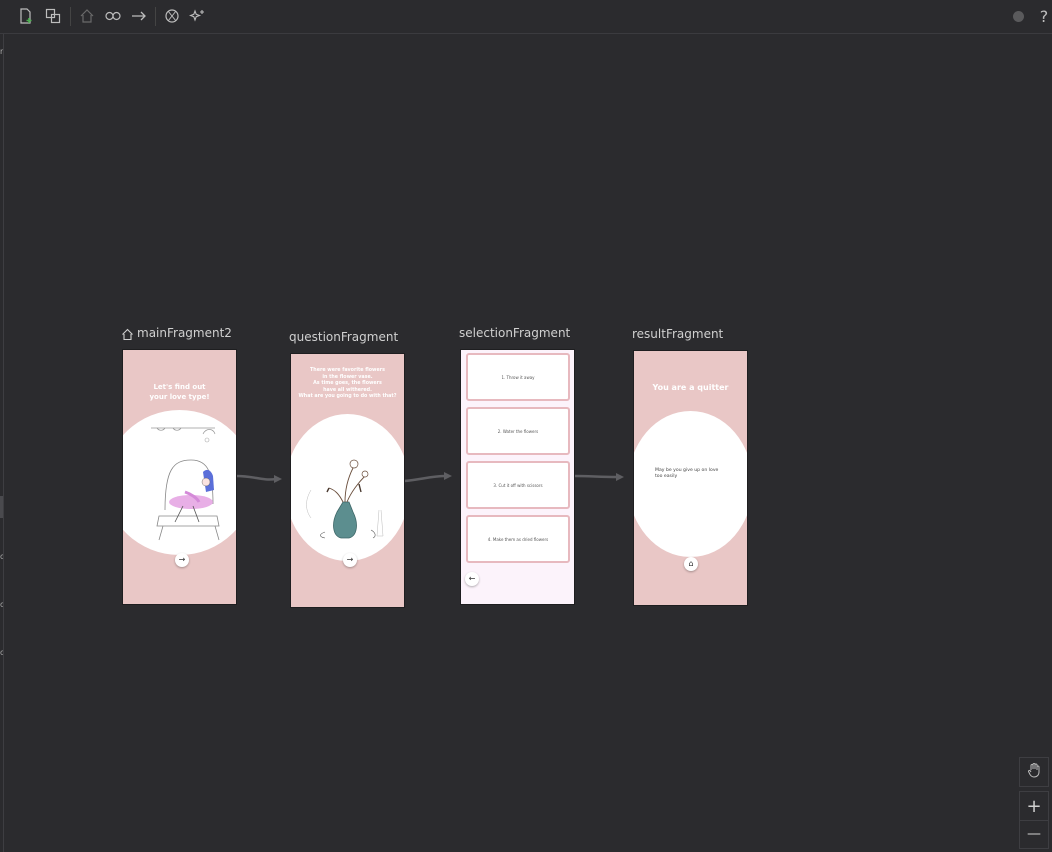  Describe the element at coordinates (518, 431) in the screenshot. I see `choice-card-2: 2. Water the flowers` at that location.